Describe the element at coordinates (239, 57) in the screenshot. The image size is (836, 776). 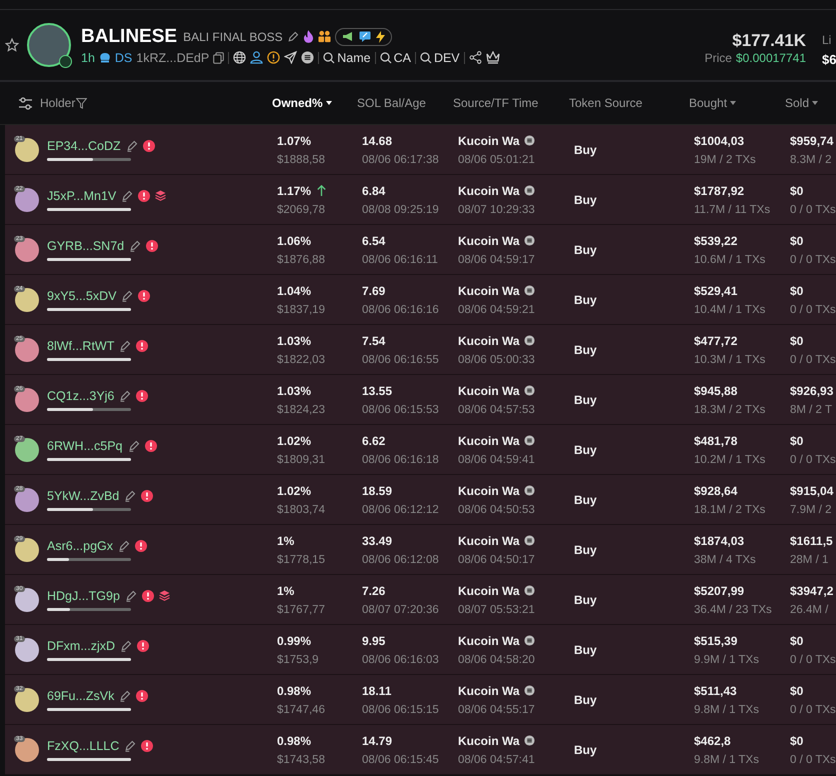
I see `globe-icon` at that location.